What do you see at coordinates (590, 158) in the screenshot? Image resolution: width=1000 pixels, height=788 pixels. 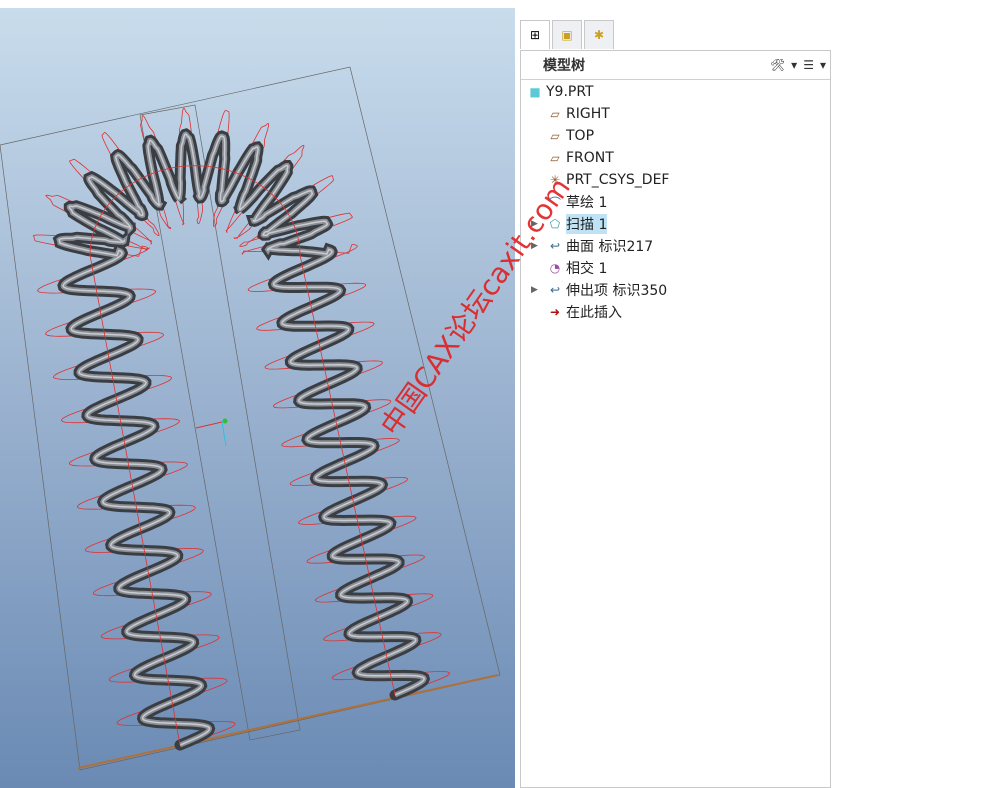 I see `tree-item-label: FRONT` at bounding box center [590, 158].